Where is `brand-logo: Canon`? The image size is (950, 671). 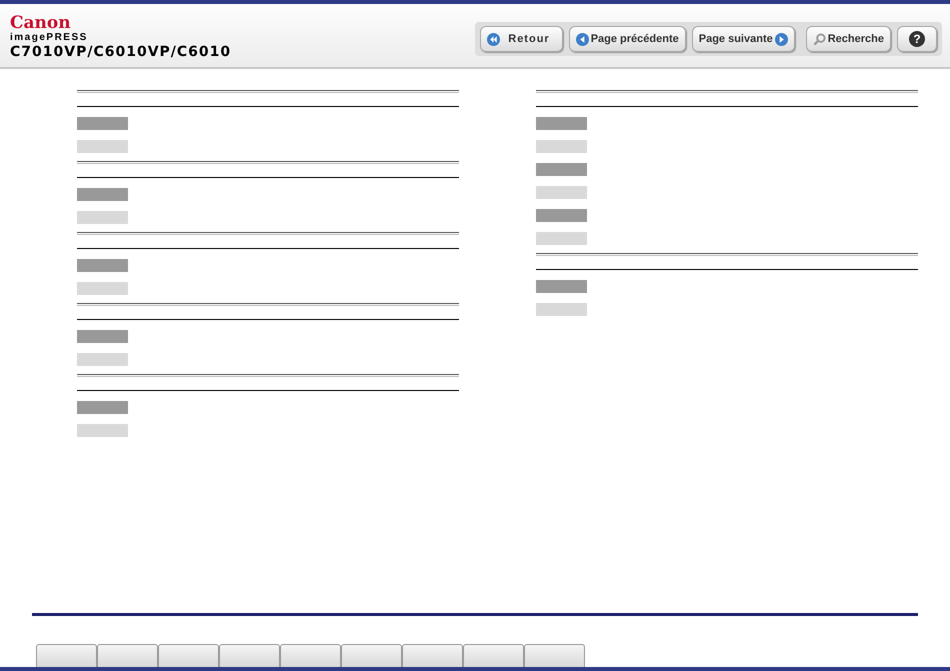
brand-logo: Canon is located at coordinates (40, 23).